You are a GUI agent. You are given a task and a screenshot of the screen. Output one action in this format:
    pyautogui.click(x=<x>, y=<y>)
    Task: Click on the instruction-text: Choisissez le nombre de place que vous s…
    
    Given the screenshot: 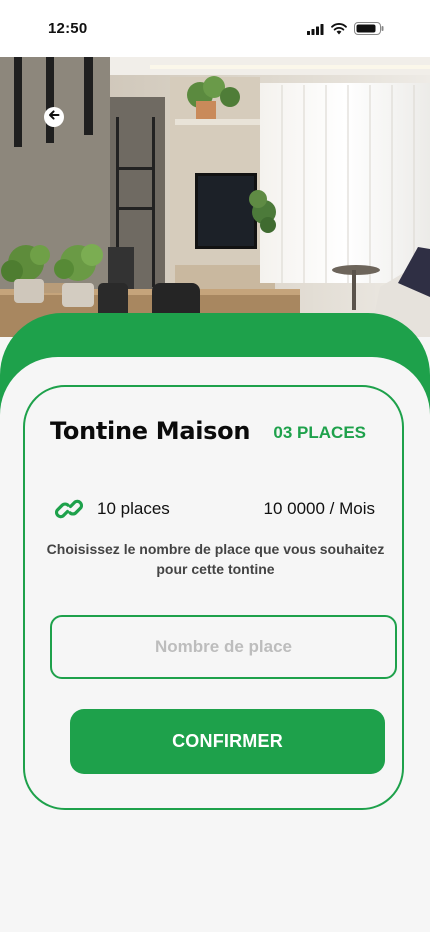 What is the action you would take?
    pyautogui.click(x=215, y=559)
    